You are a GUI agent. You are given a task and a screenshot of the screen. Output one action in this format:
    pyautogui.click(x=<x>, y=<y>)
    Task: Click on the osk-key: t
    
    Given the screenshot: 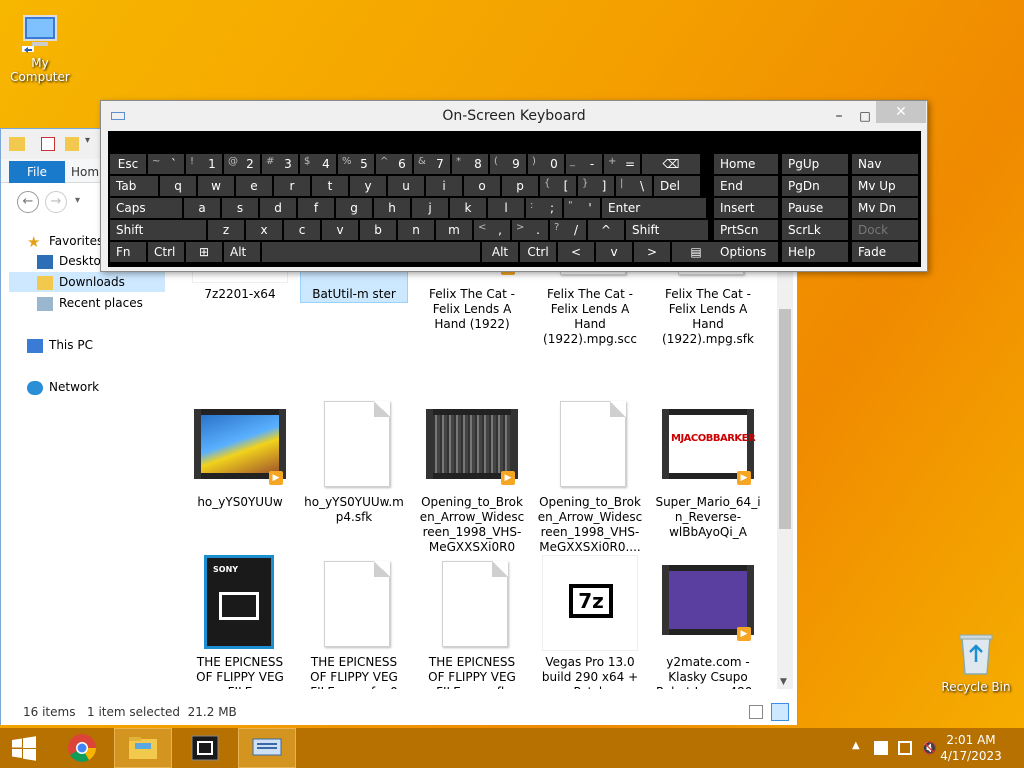 What is the action you would take?
    pyautogui.click(x=330, y=186)
    